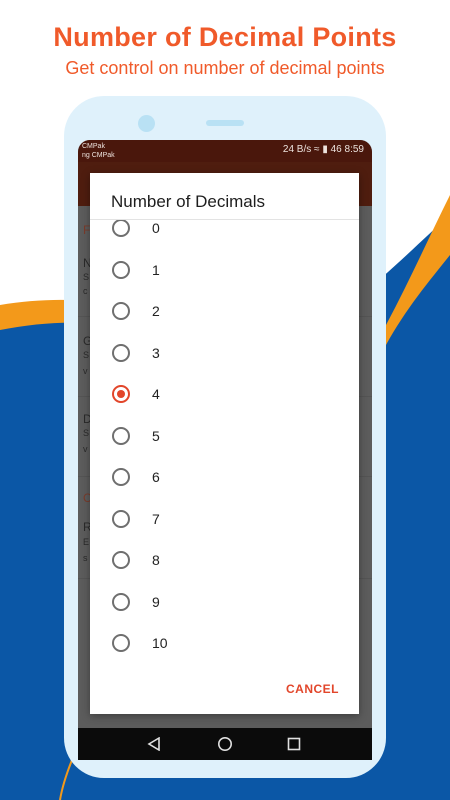 This screenshot has width=450, height=800. I want to click on decimal-option-label: 4, so click(156, 394).